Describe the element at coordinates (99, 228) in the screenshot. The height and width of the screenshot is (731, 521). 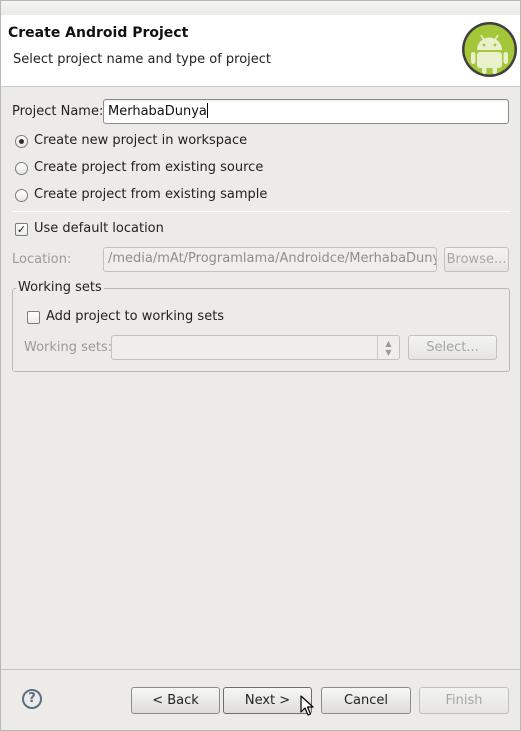
I see `use-default-location-label: Use default location` at that location.